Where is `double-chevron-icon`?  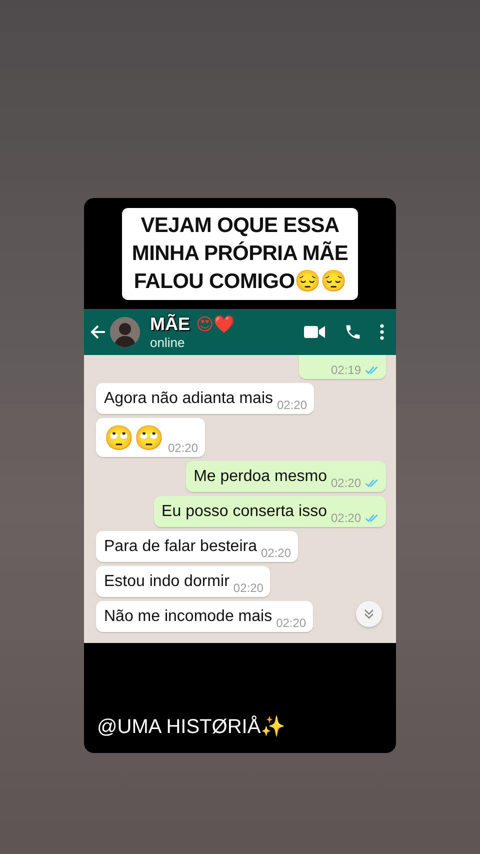
double-chevron-icon is located at coordinates (369, 614).